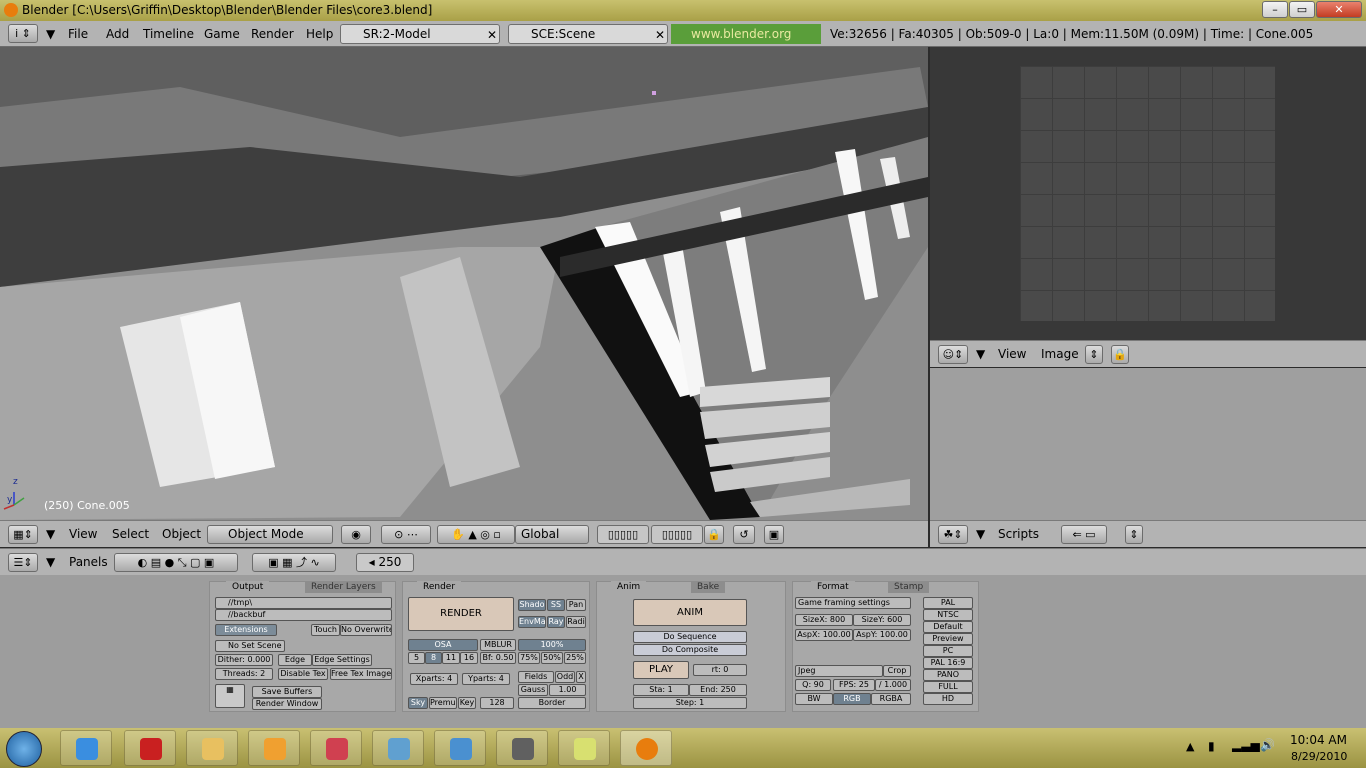  Describe the element at coordinates (891, 699) in the screenshot. I see `rgba-toggle: RGBA` at that location.